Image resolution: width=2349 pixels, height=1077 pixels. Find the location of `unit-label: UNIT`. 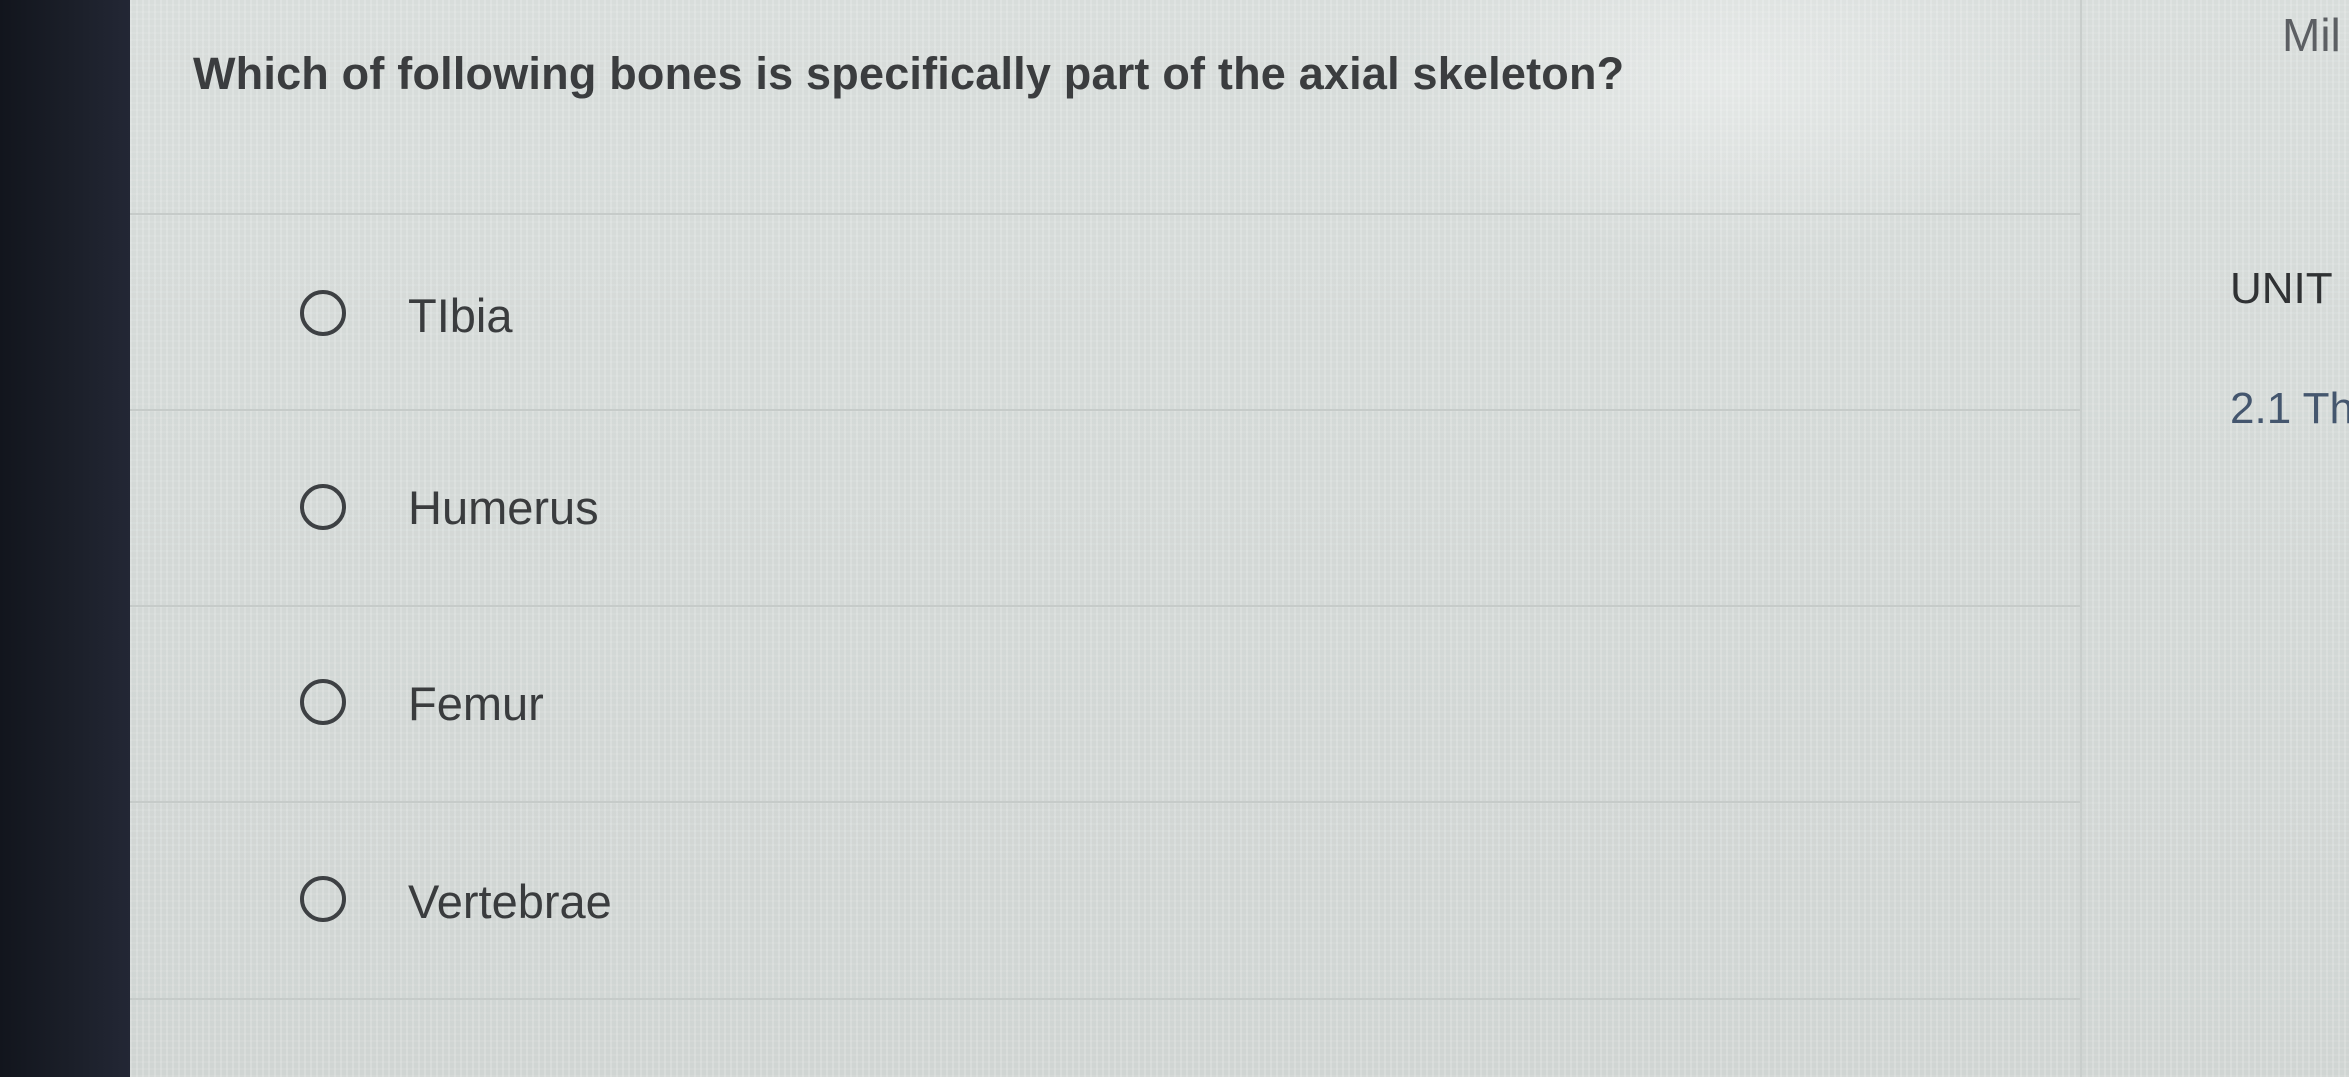

unit-label: UNIT is located at coordinates (2281, 288).